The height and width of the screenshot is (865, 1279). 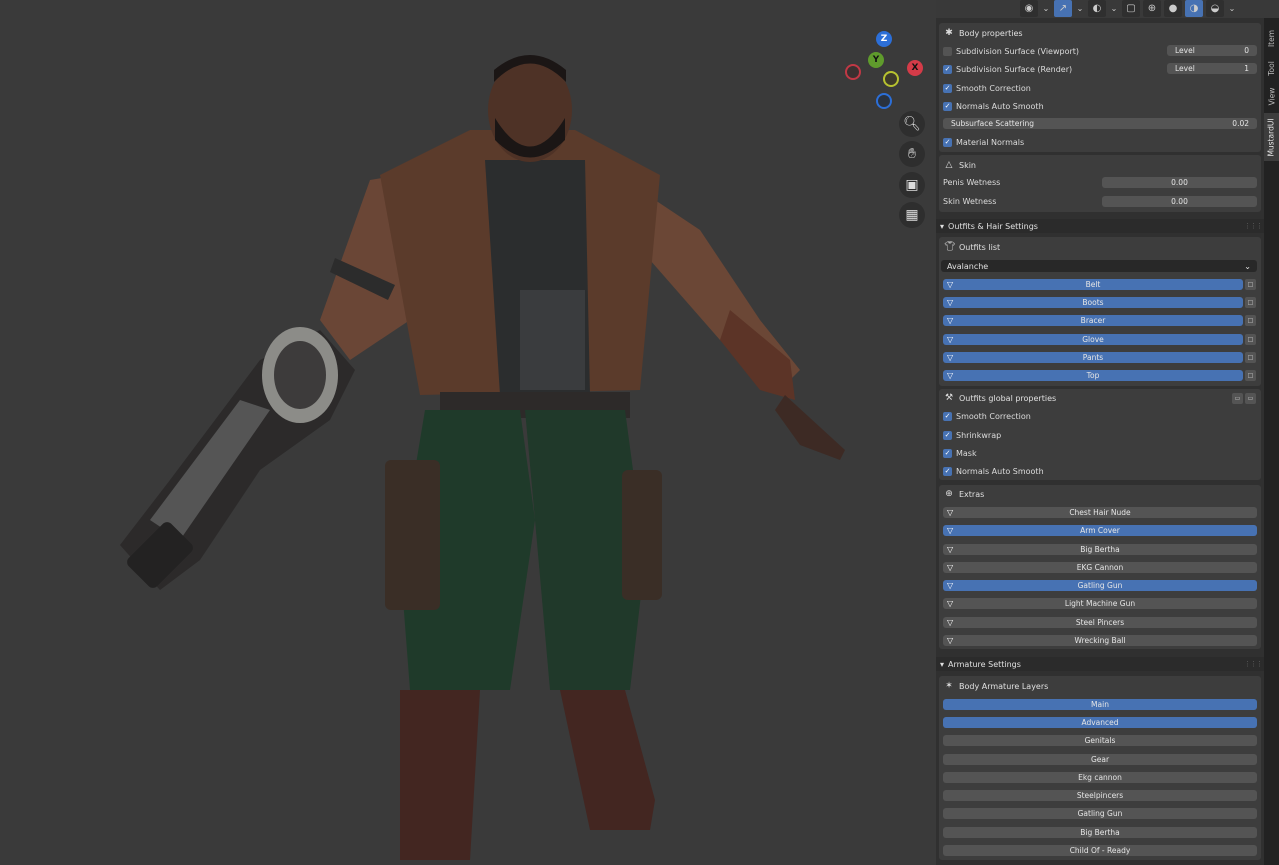 I want to click on render-toggle-icon: ▭, so click(x=1250, y=398).